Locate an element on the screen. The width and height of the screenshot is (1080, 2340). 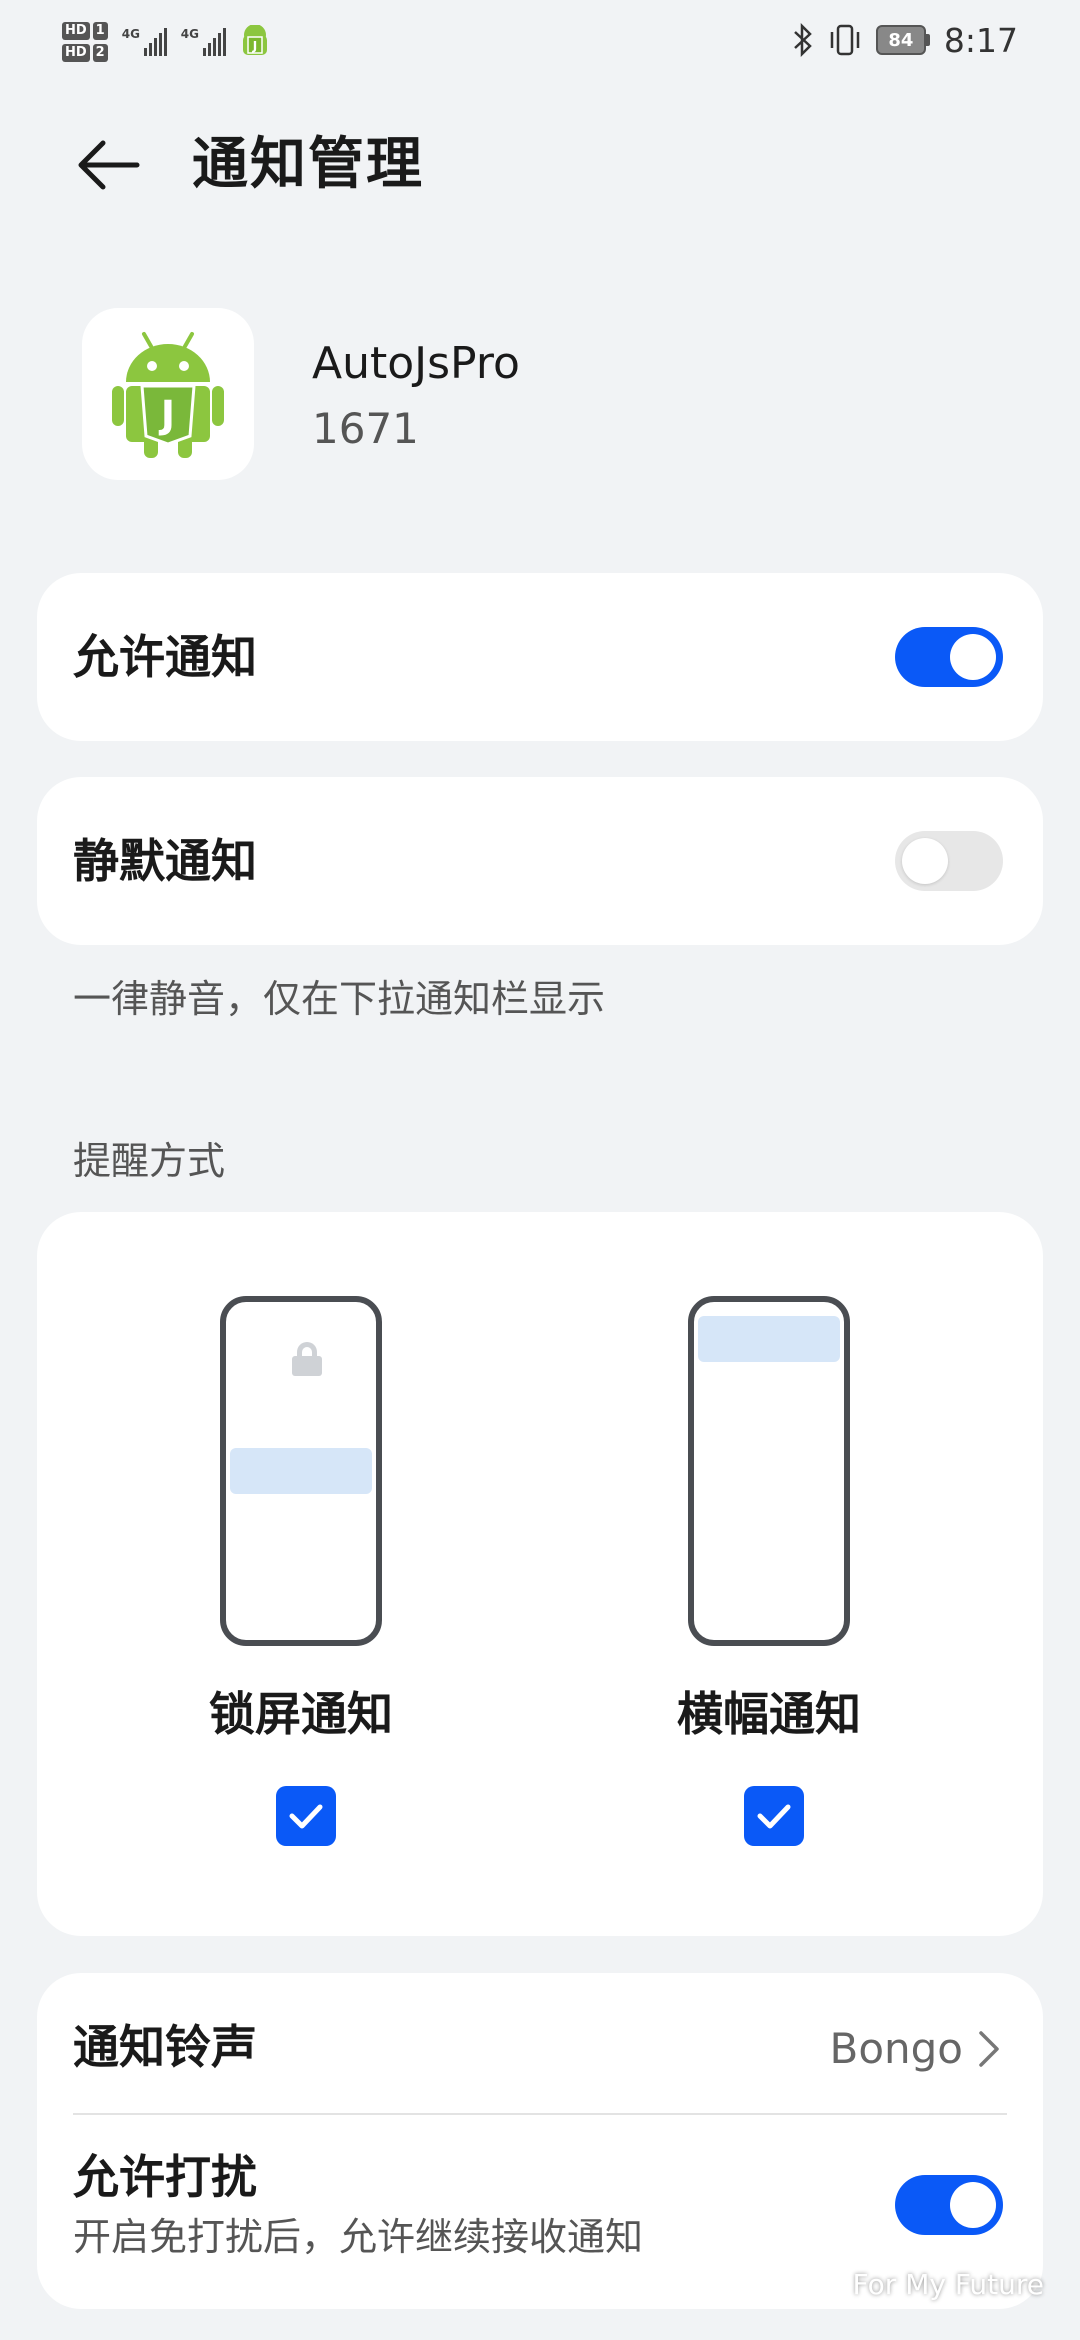
reminder-section-title: 提醒方式 is located at coordinates (149, 1161).